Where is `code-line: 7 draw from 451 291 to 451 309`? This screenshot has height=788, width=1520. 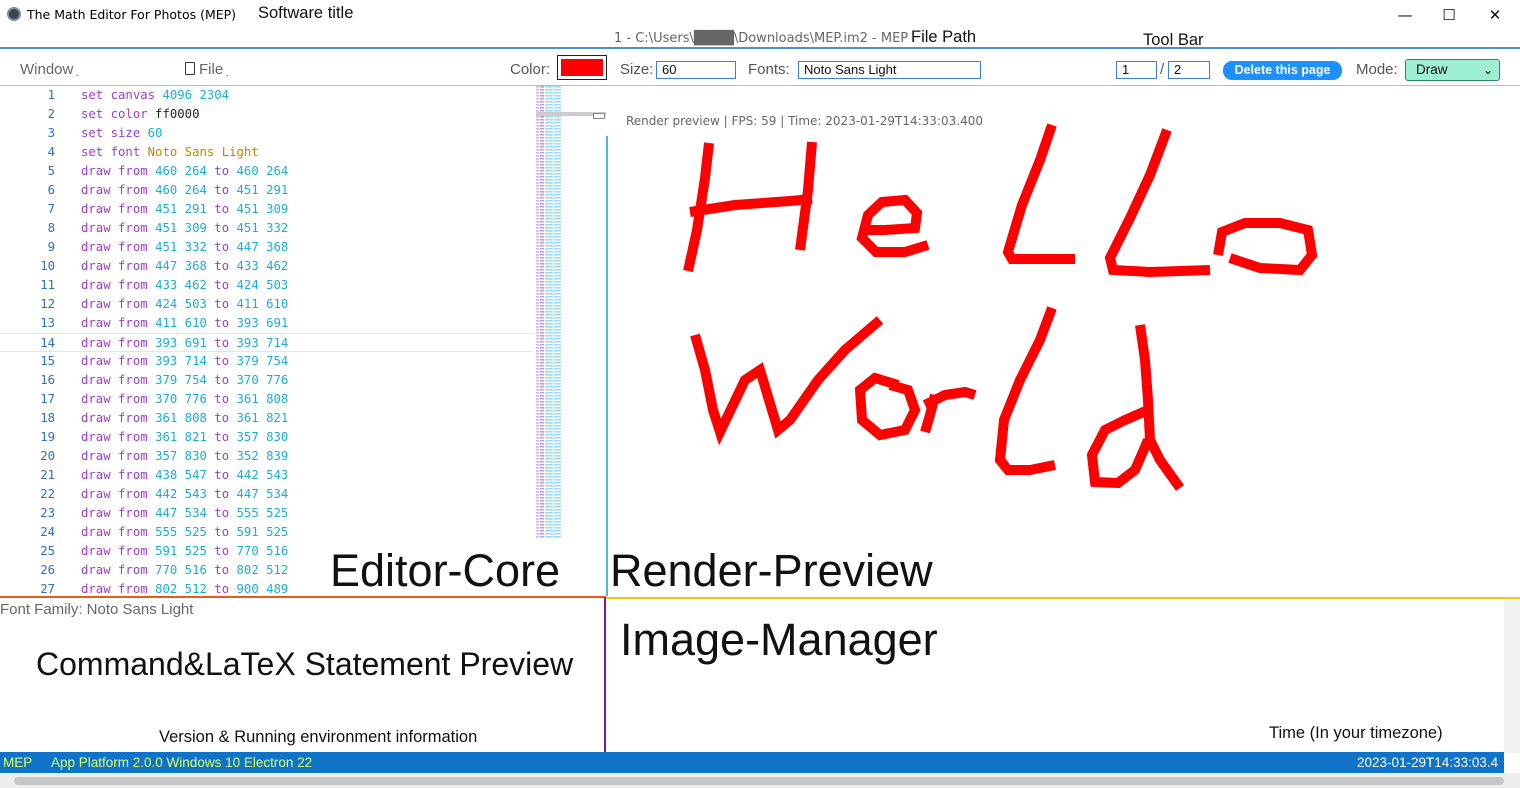 code-line: 7 draw from 451 291 to 451 309 is located at coordinates (266, 209).